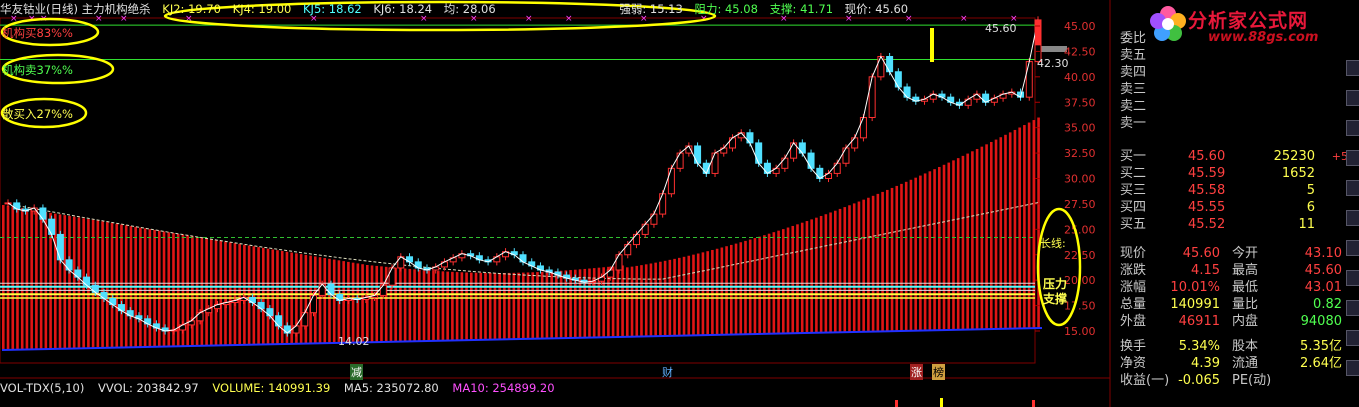 The width and height of the screenshot is (1359, 407). I want to click on kj2-value: KJ2: 19.70, so click(191, 9).